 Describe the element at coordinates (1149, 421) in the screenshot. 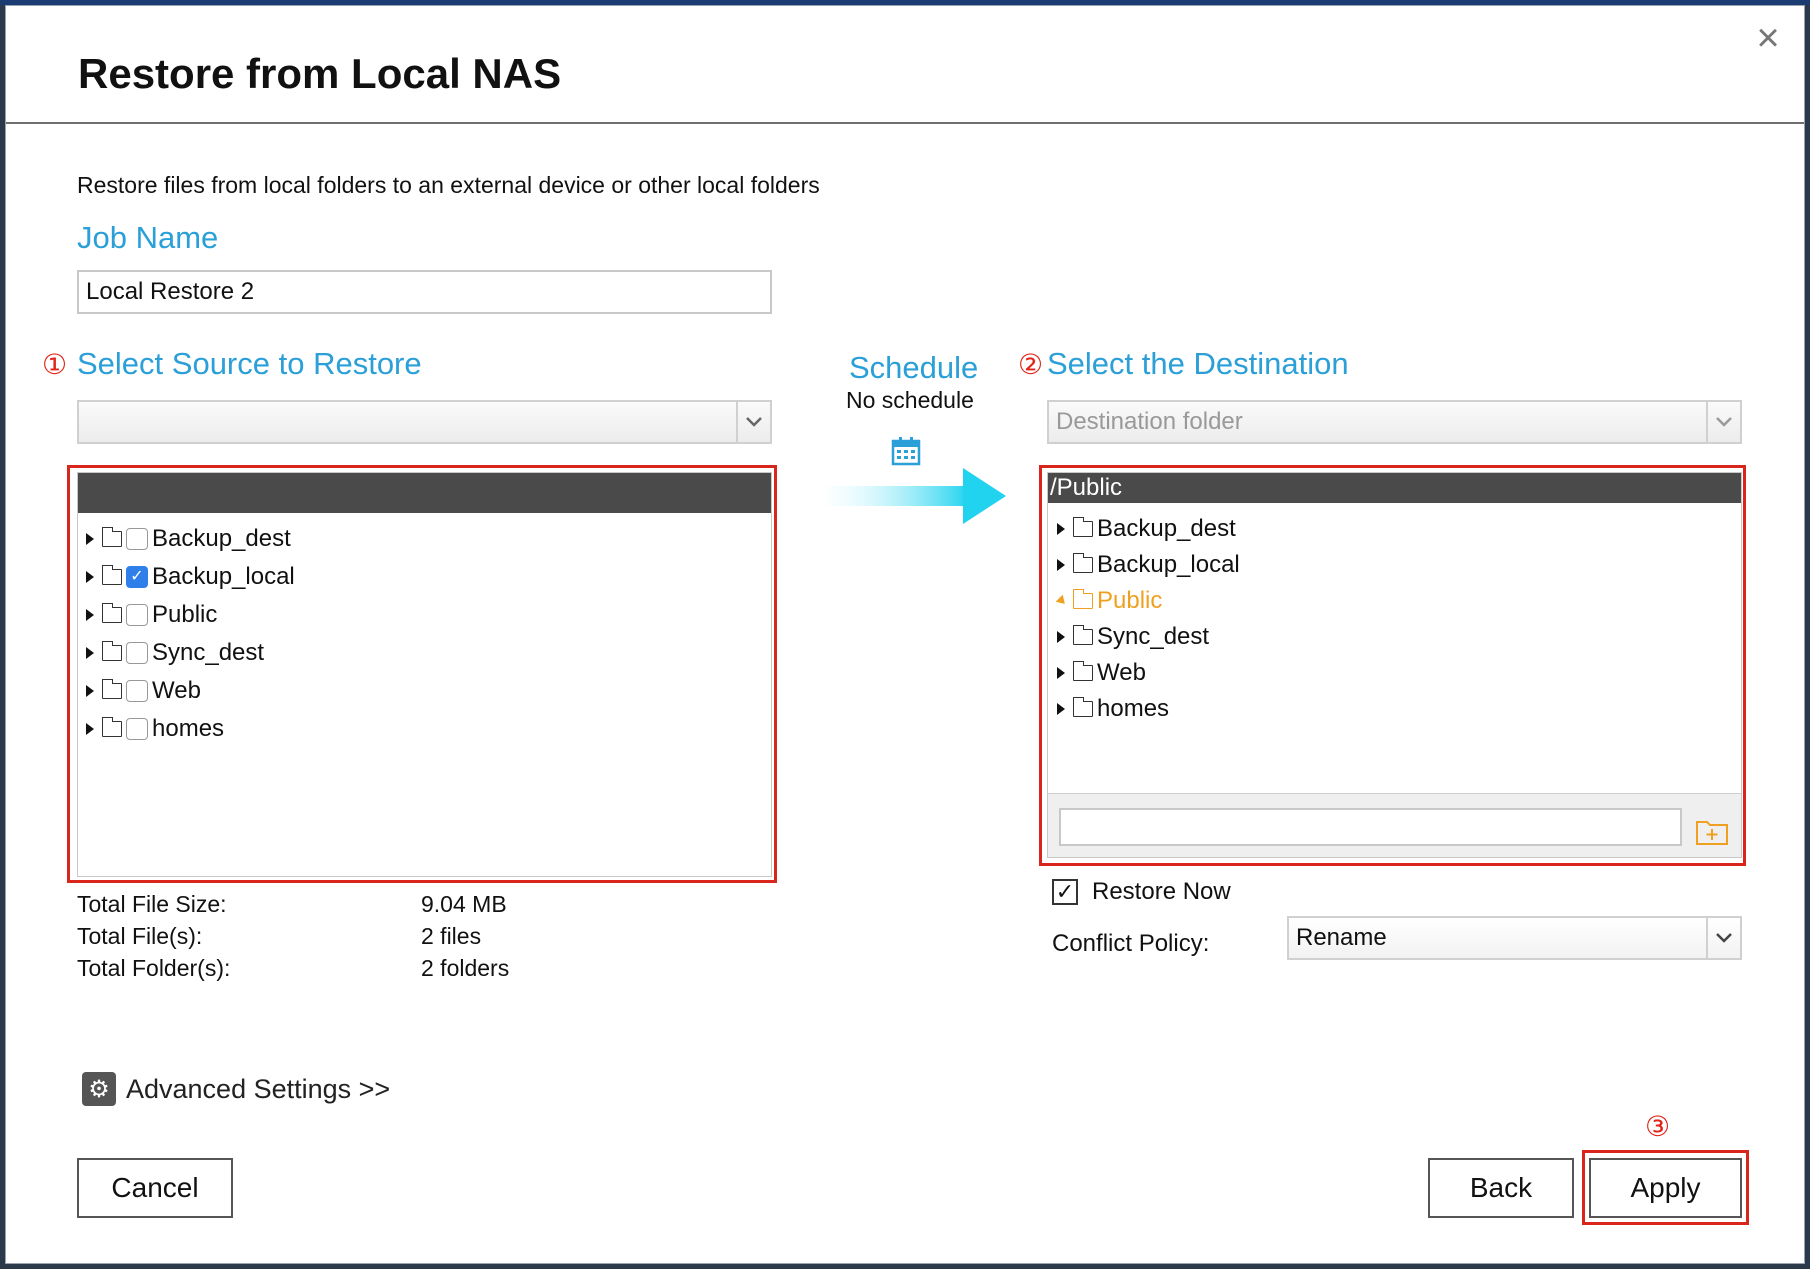

I see `destination-select-placeholder: Destination folder` at that location.